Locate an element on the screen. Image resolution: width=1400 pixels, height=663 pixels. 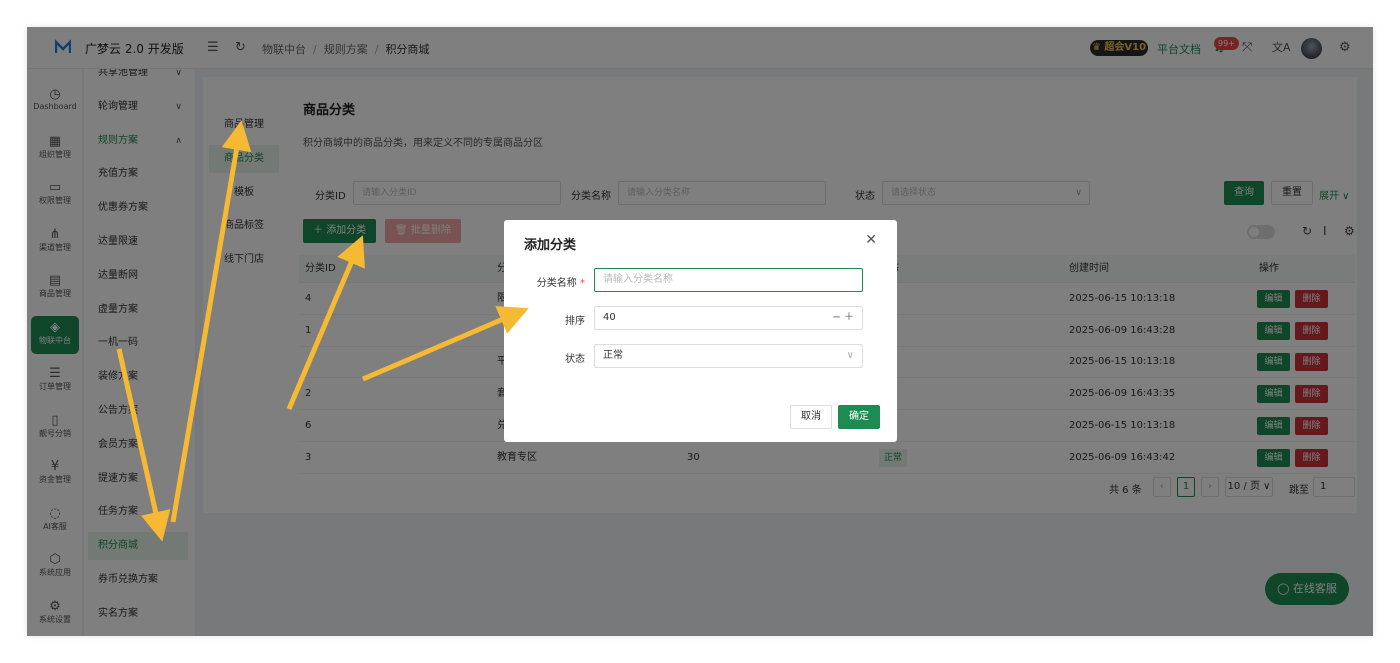
dialog-status-label: 状态 is located at coordinates (575, 359).